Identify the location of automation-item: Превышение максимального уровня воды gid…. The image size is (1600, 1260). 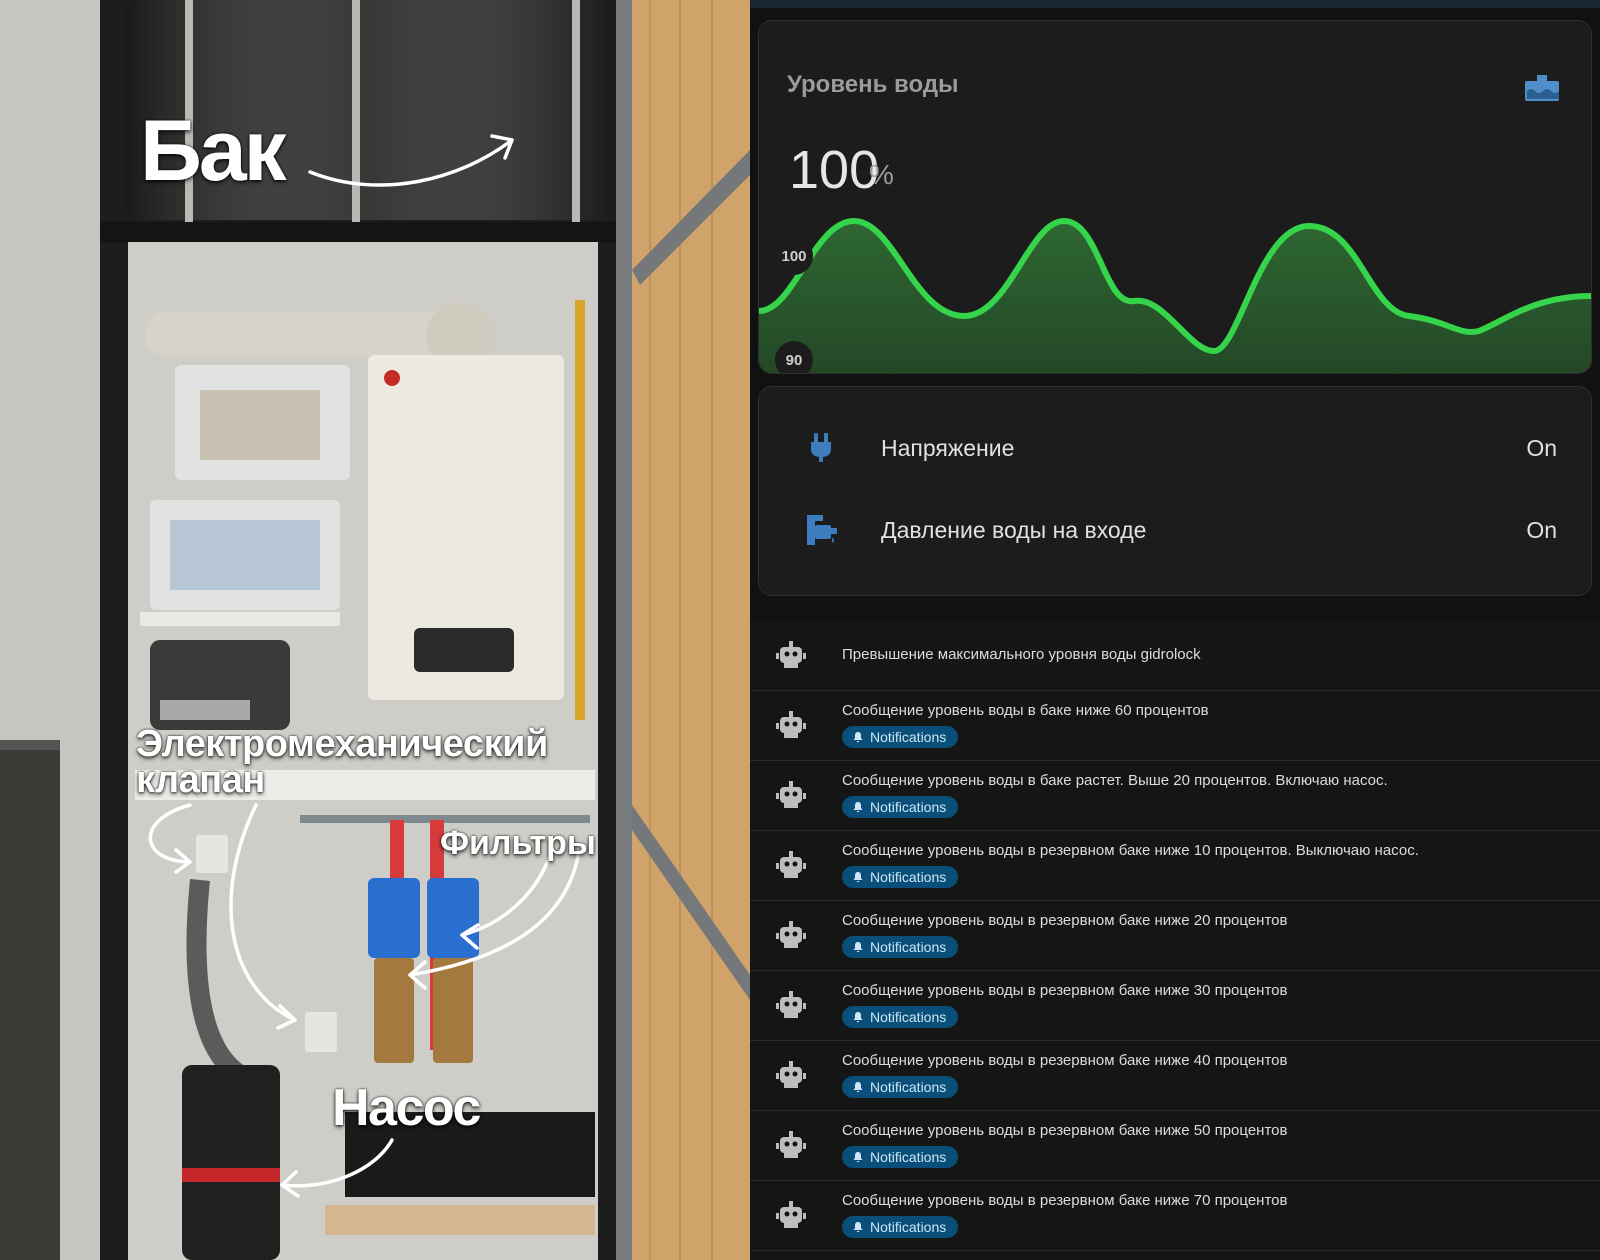
(1175, 655).